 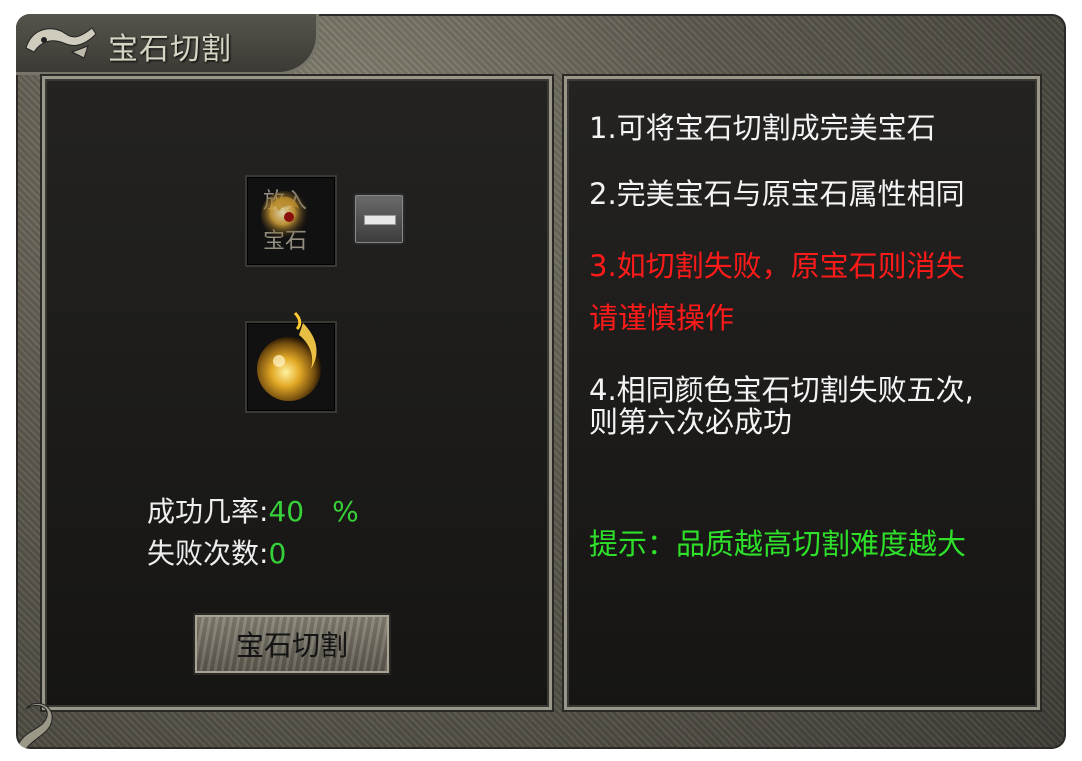 What do you see at coordinates (379, 219) in the screenshot?
I see `remove-gem-button` at bounding box center [379, 219].